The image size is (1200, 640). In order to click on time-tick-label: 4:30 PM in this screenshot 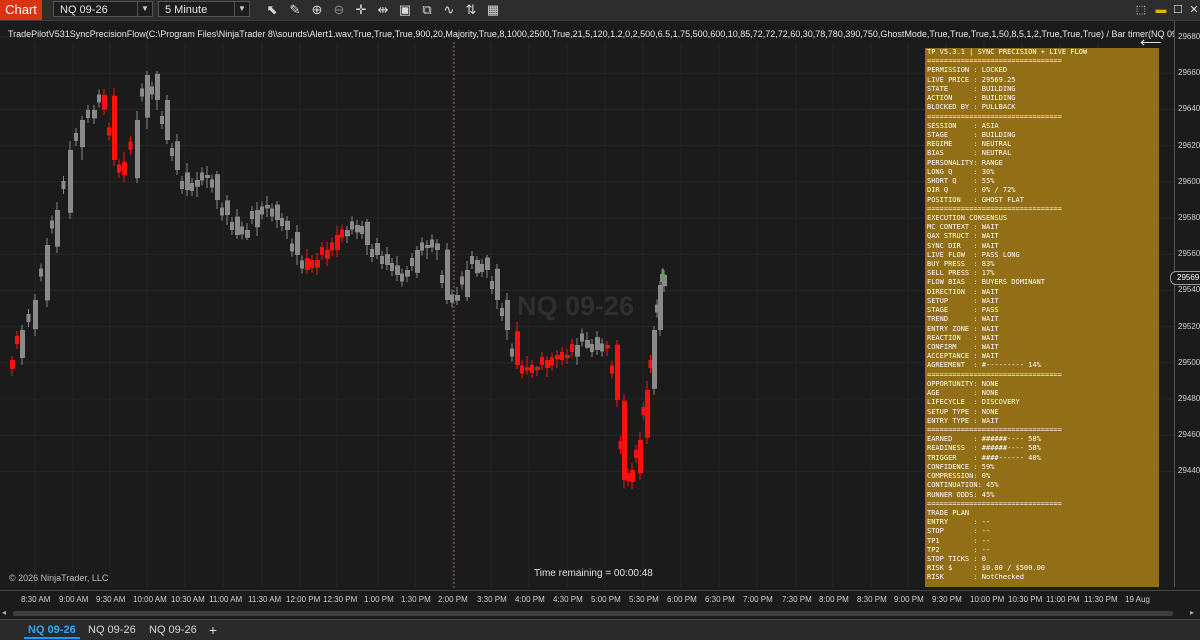, I will do `click(568, 599)`.